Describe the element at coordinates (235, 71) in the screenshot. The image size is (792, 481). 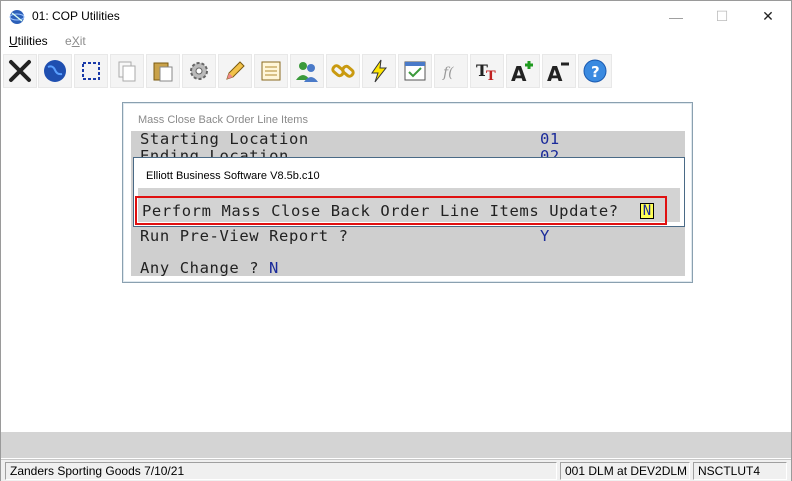
I see `edit-icon` at that location.